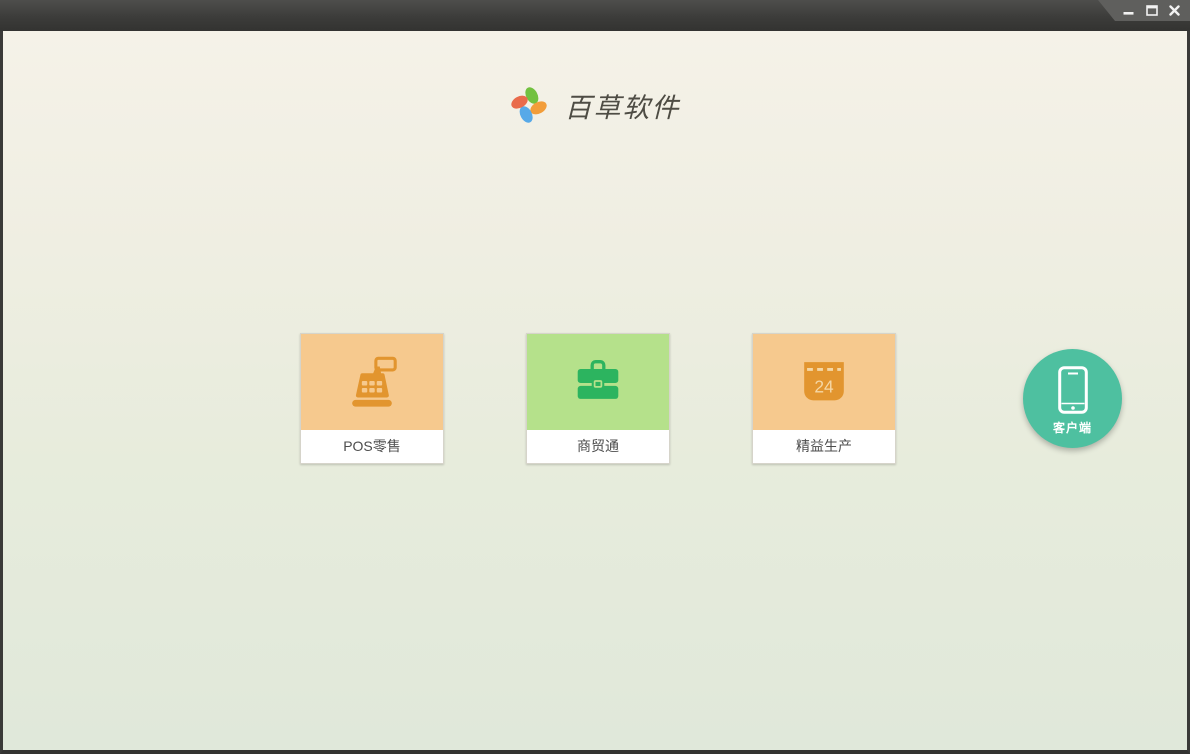  What do you see at coordinates (1128, 13) in the screenshot?
I see `minimize-icon` at bounding box center [1128, 13].